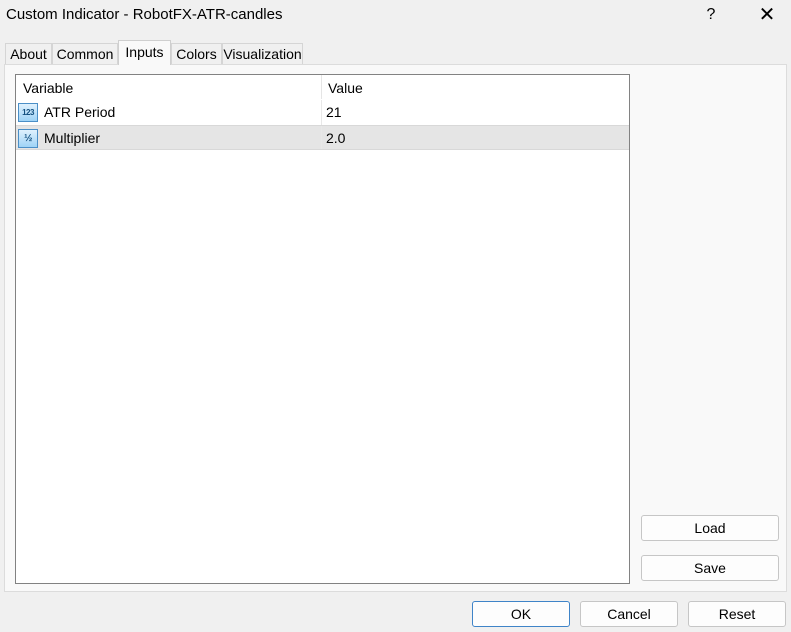 The height and width of the screenshot is (632, 791). Describe the element at coordinates (28, 138) in the screenshot. I see `fraction-icon: ½` at that location.